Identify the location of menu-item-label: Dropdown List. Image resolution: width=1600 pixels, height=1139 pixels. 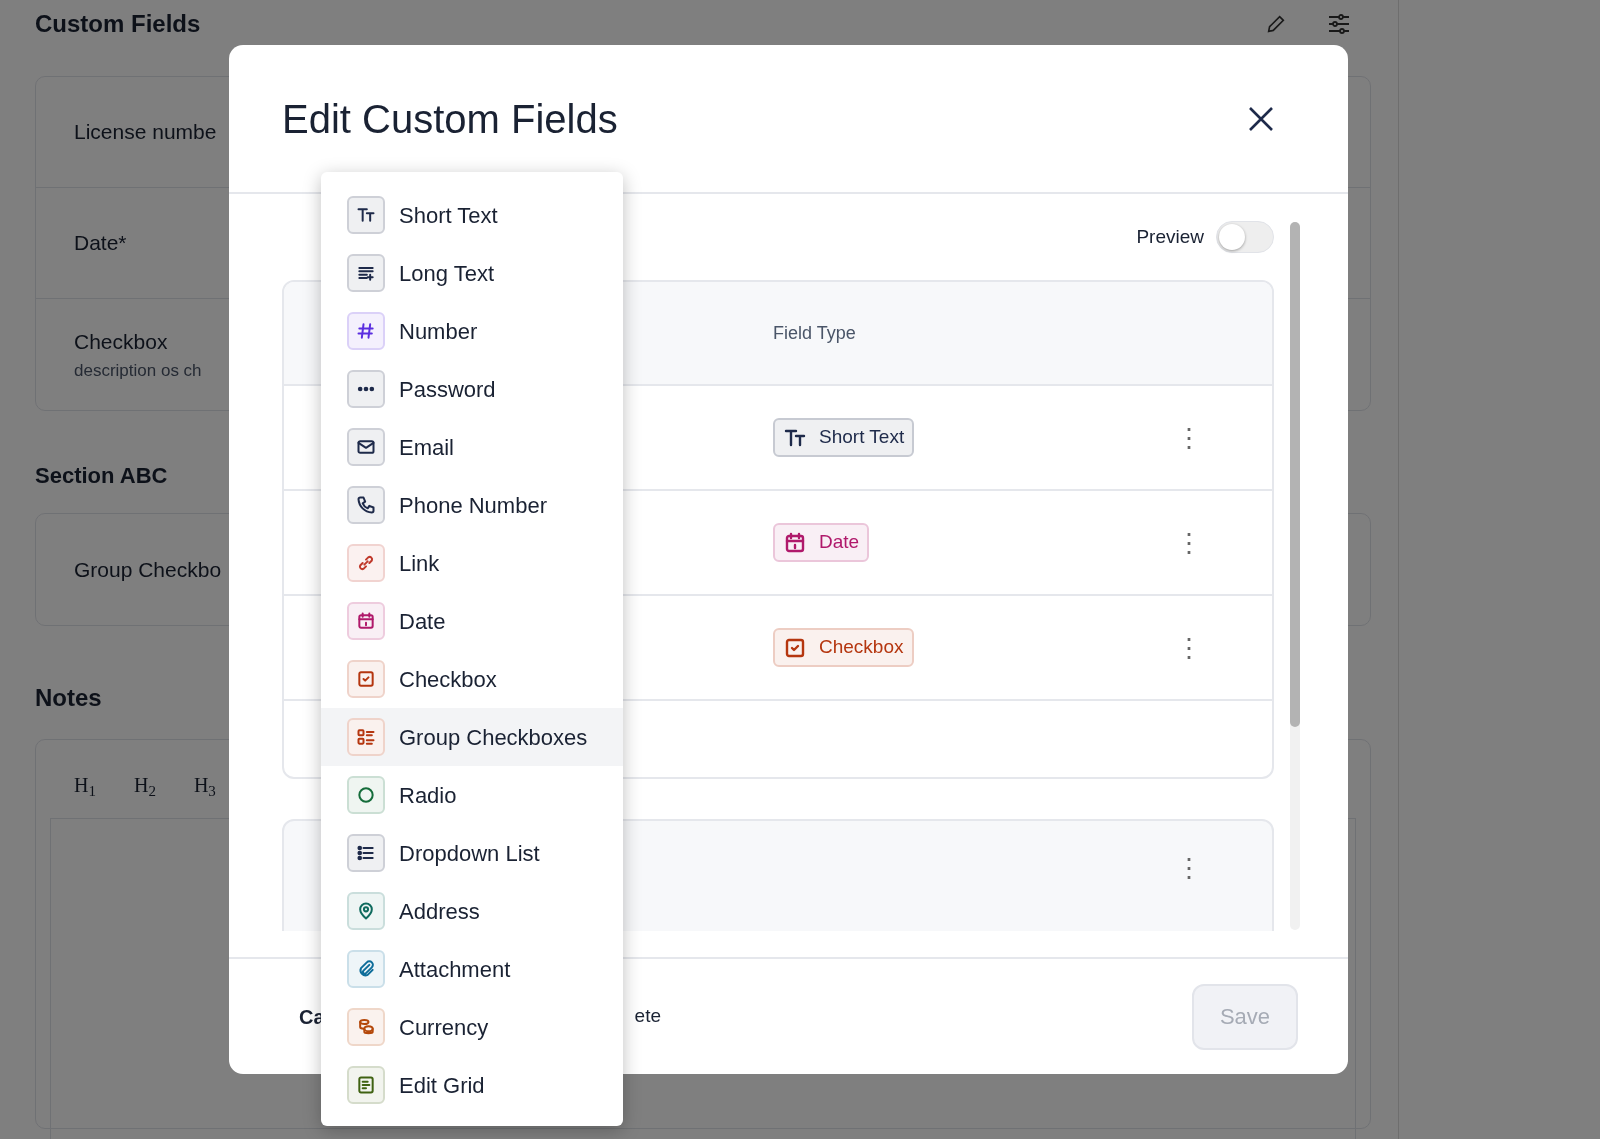
(469, 853).